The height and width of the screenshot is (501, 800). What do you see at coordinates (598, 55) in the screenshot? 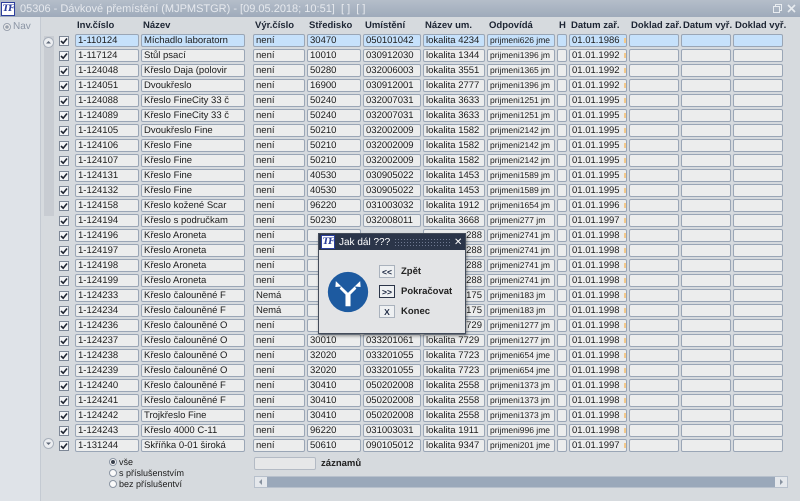
I see `table-cell: 01.01.1992` at bounding box center [598, 55].